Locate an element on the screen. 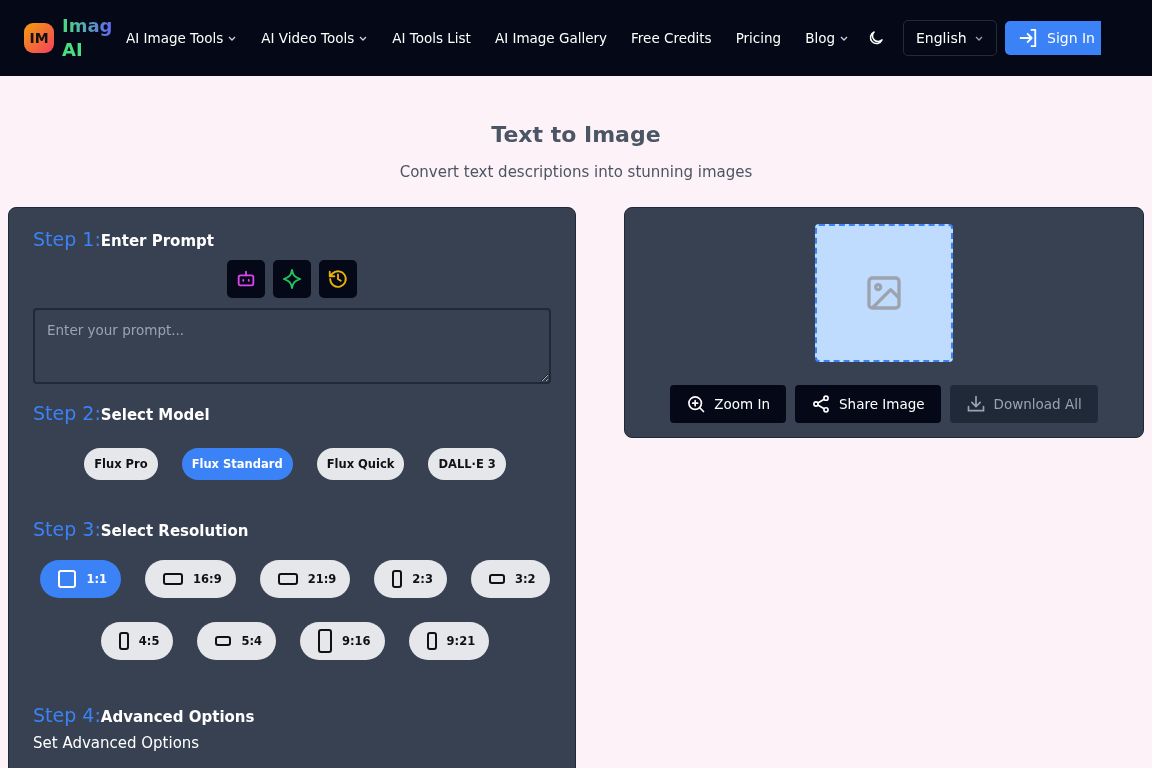 The height and width of the screenshot is (768, 1152). logo-mark: IM is located at coordinates (39, 38).